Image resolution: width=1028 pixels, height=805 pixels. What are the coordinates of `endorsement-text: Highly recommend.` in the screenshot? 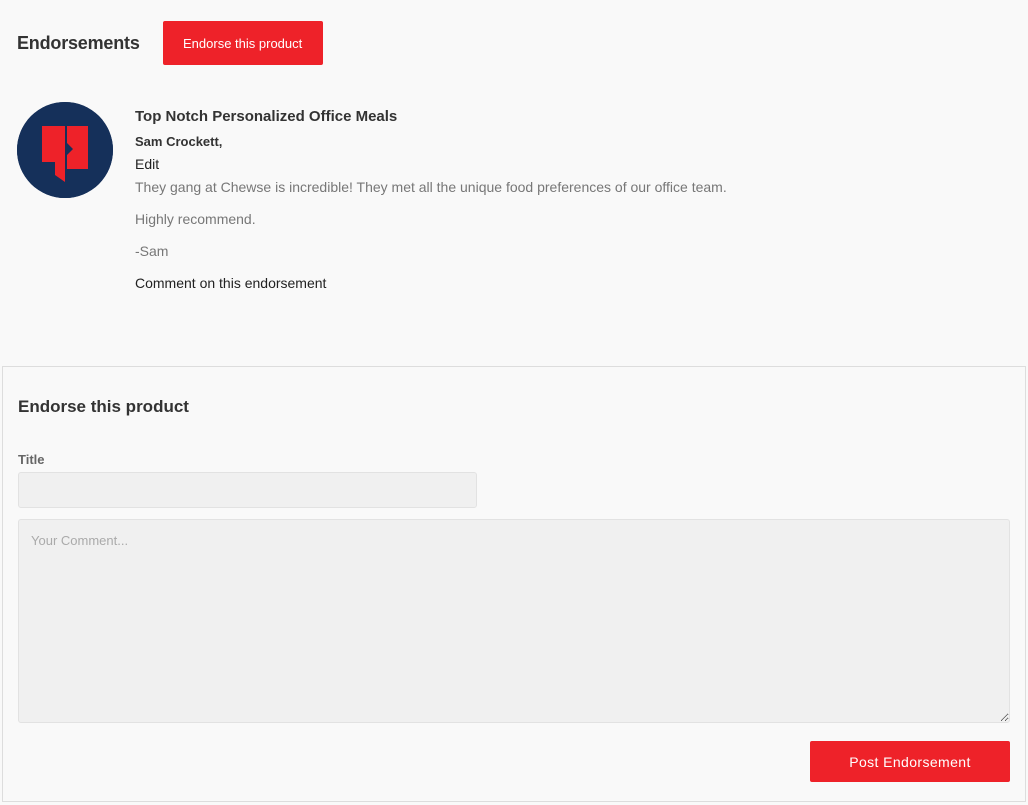 It's located at (195, 219).